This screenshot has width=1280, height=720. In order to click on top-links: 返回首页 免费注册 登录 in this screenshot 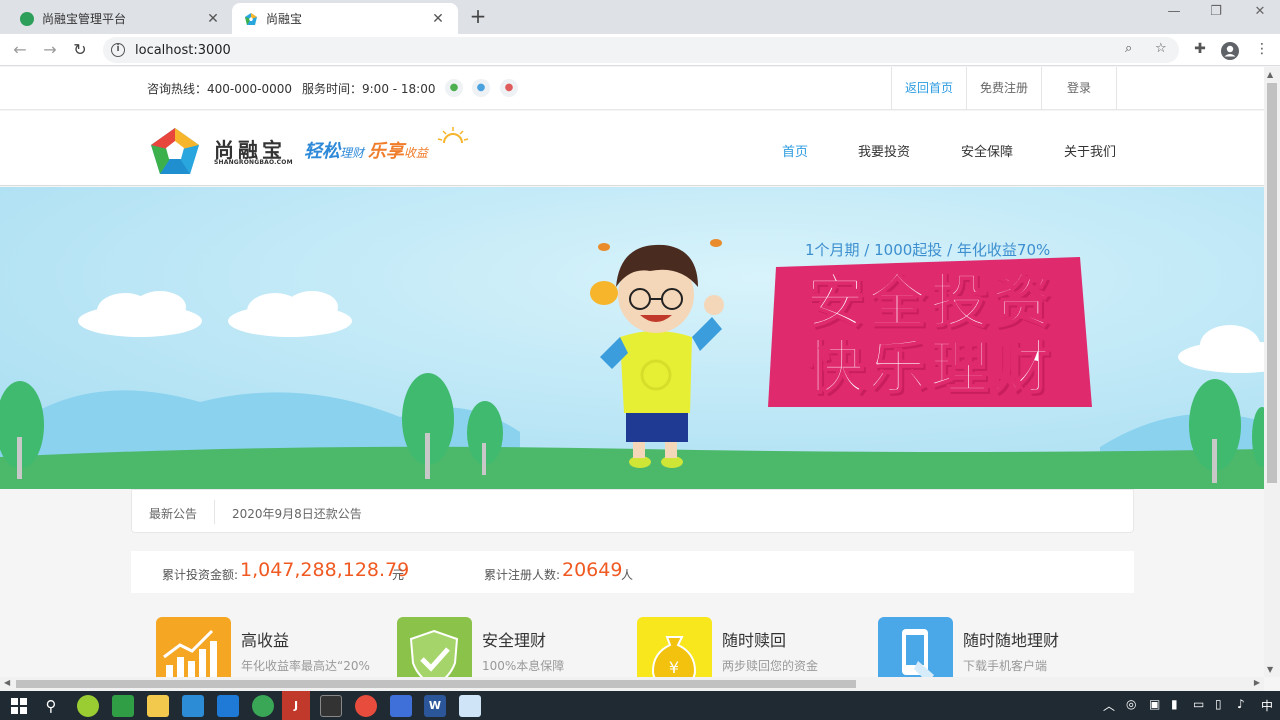, I will do `click(1004, 88)`.